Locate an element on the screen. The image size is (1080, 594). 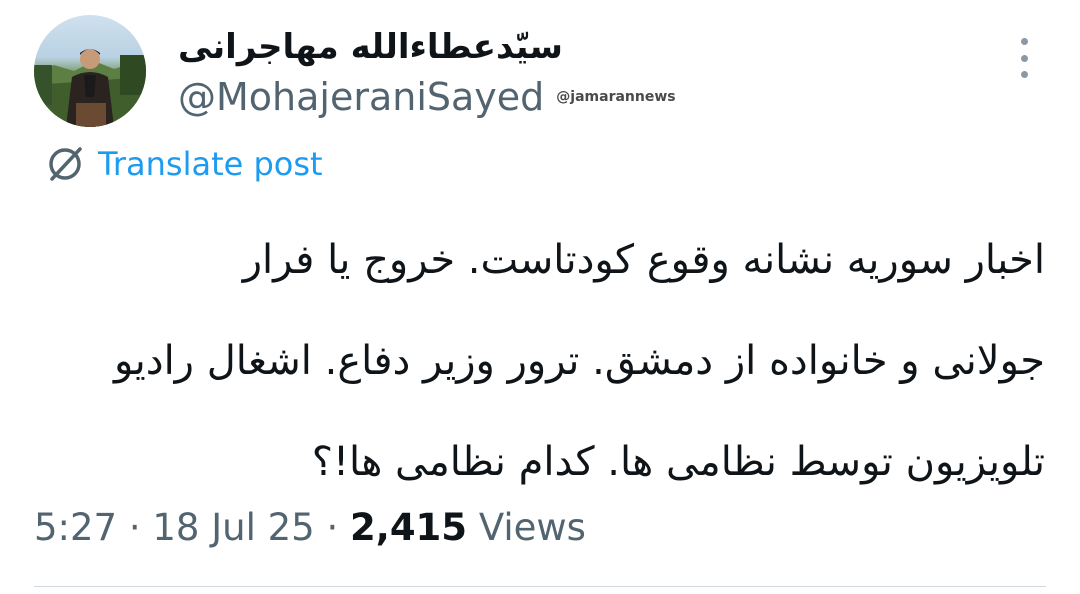
translate-globe-icon is located at coordinates (65, 164).